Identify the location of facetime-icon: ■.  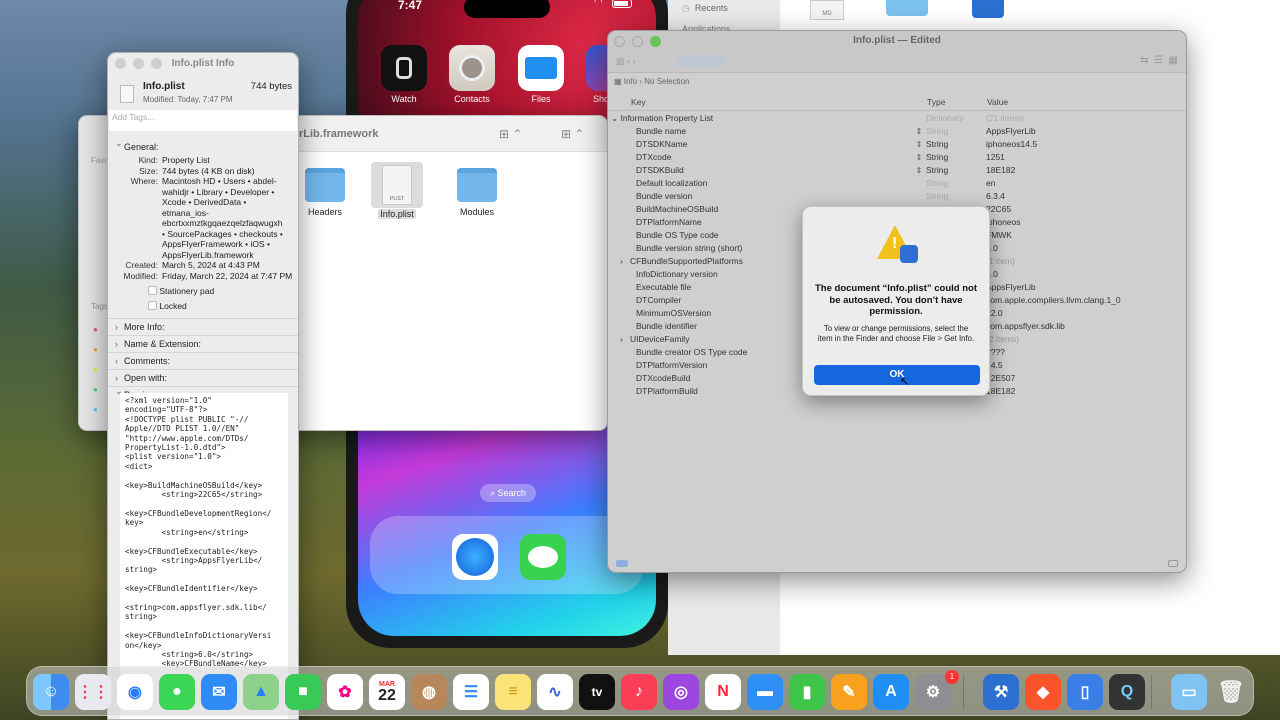
(303, 692).